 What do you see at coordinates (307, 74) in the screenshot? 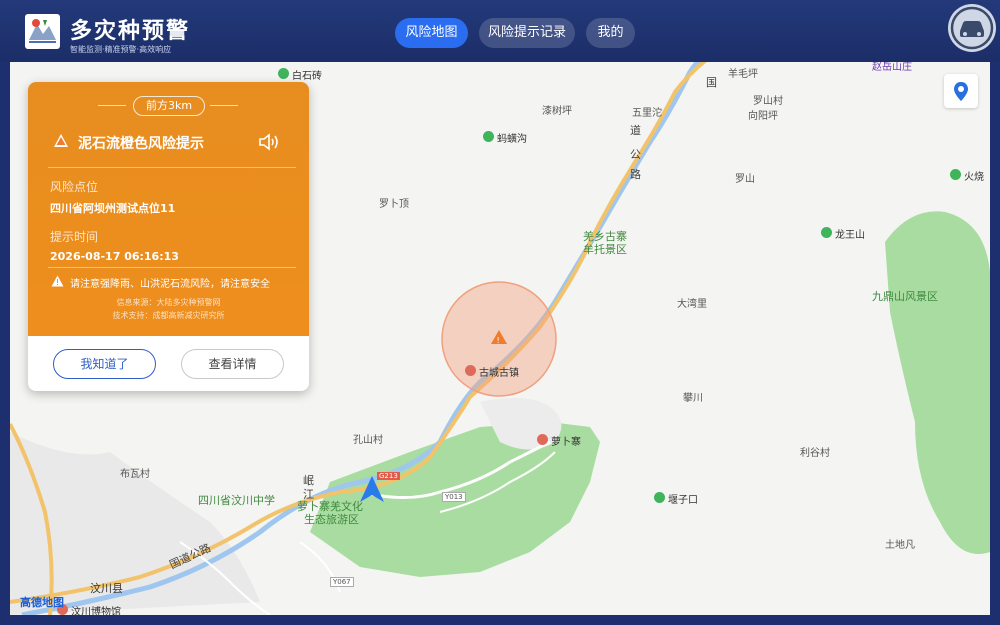
I see `poi-label: 白石砖` at bounding box center [307, 74].